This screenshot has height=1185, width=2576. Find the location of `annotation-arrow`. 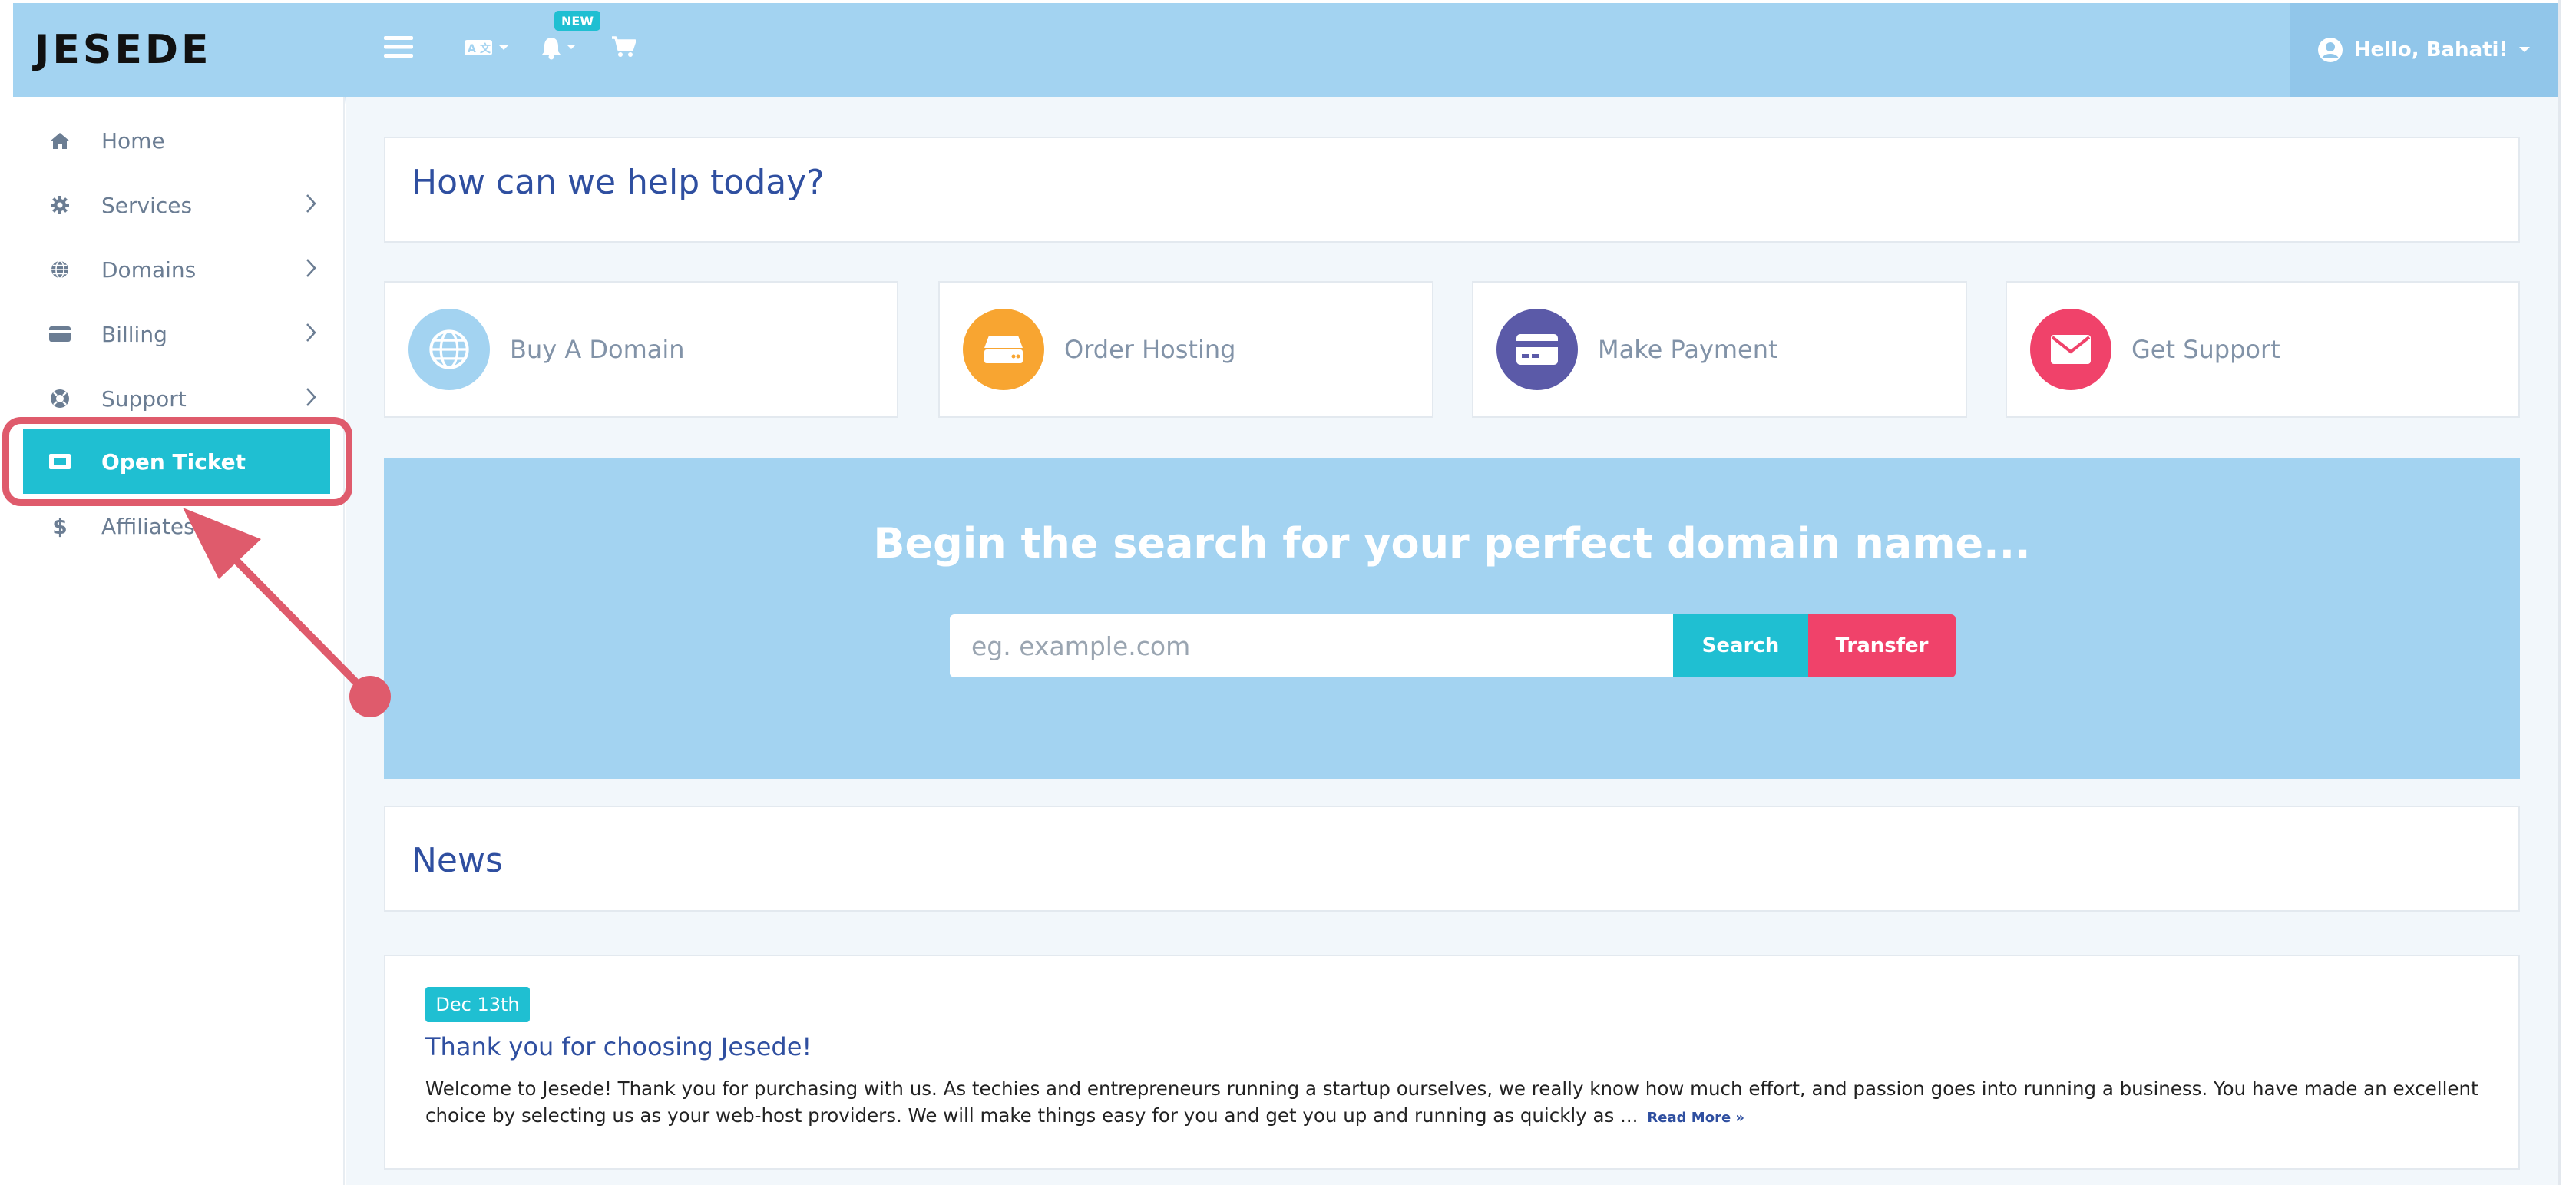

annotation-arrow is located at coordinates (287, 612).